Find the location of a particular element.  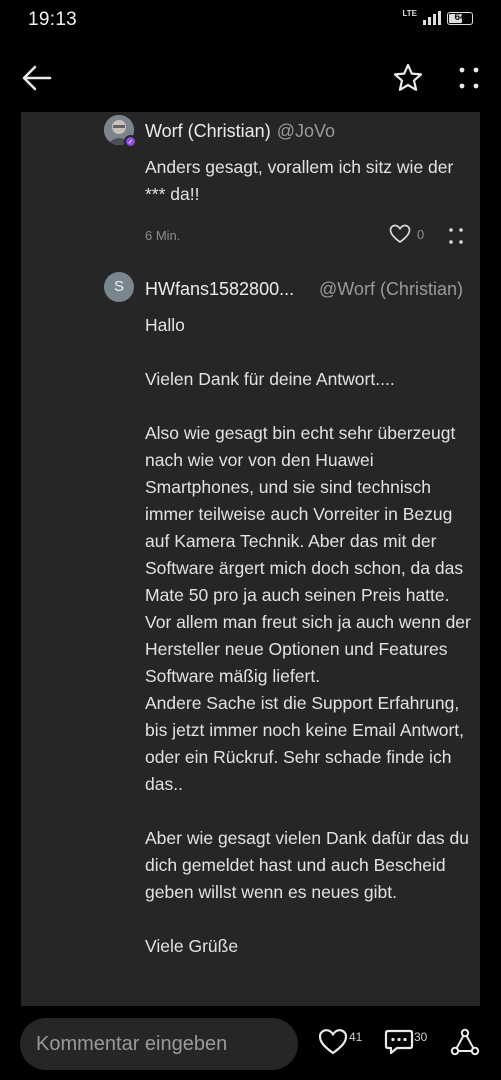

top-bar is located at coordinates (250, 78).